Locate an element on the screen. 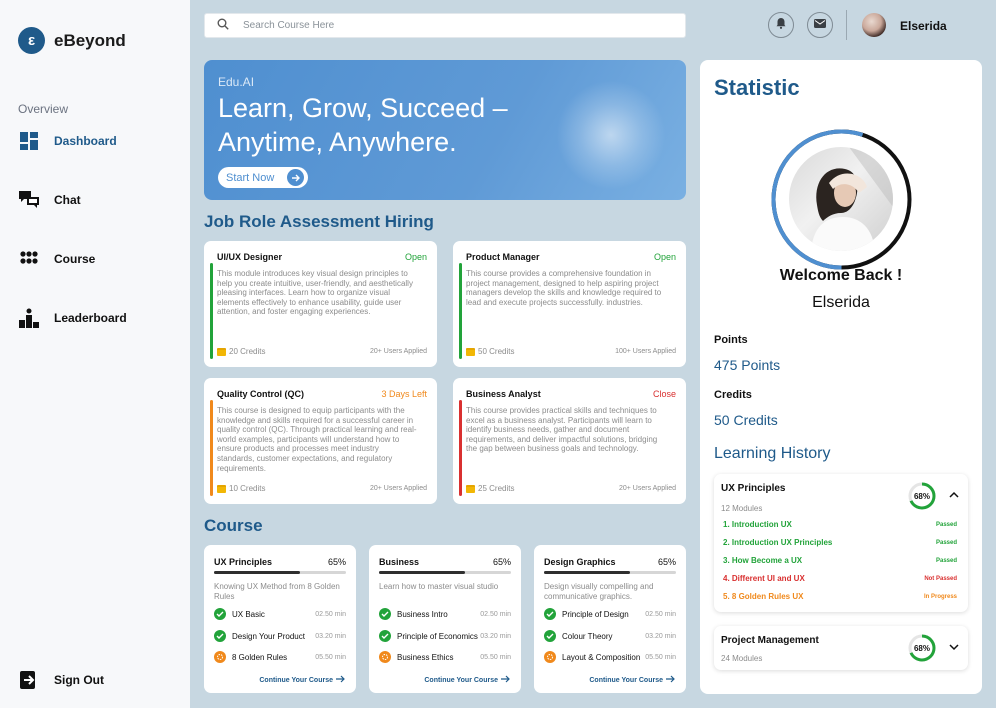 The width and height of the screenshot is (996, 708). sun-burst-decoration is located at coordinates (611, 135).